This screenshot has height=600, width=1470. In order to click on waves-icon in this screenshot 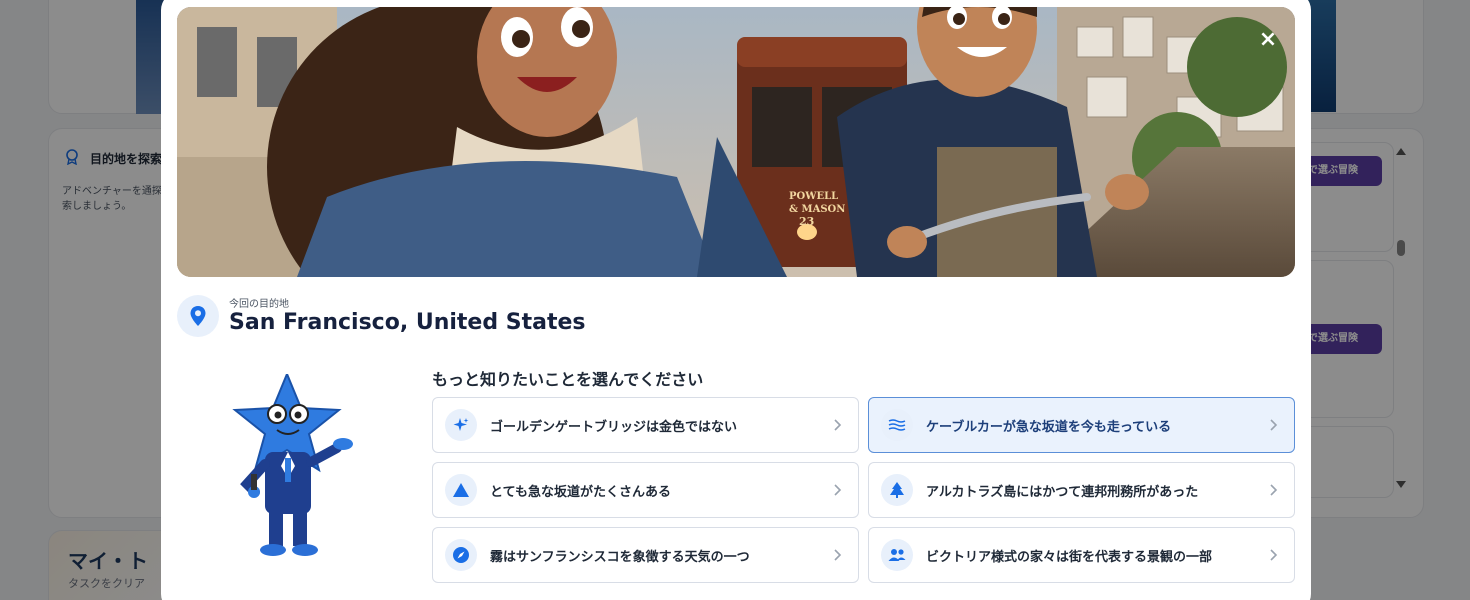, I will do `click(897, 425)`.